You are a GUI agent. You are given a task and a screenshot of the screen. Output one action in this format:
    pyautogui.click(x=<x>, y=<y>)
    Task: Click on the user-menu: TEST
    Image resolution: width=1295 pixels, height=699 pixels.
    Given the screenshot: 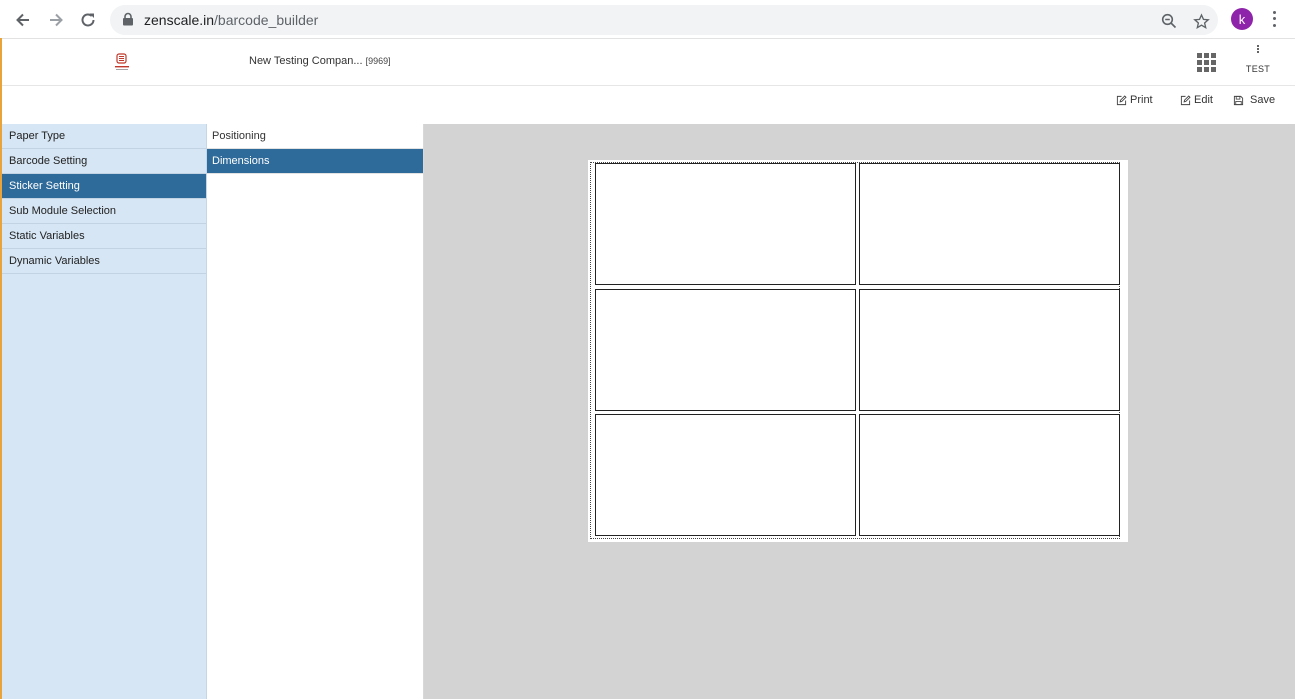 What is the action you would take?
    pyautogui.click(x=1258, y=59)
    